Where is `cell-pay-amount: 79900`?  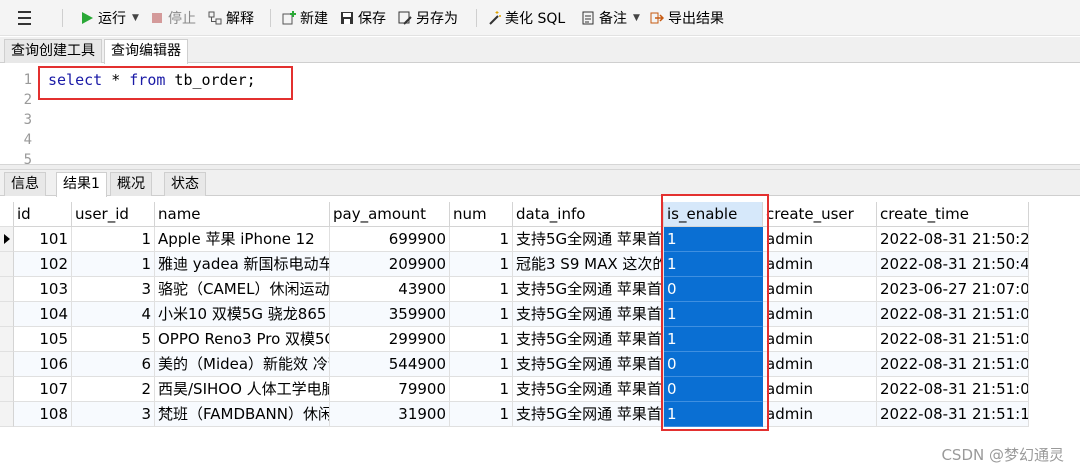
cell-pay-amount: 79900 is located at coordinates (390, 389).